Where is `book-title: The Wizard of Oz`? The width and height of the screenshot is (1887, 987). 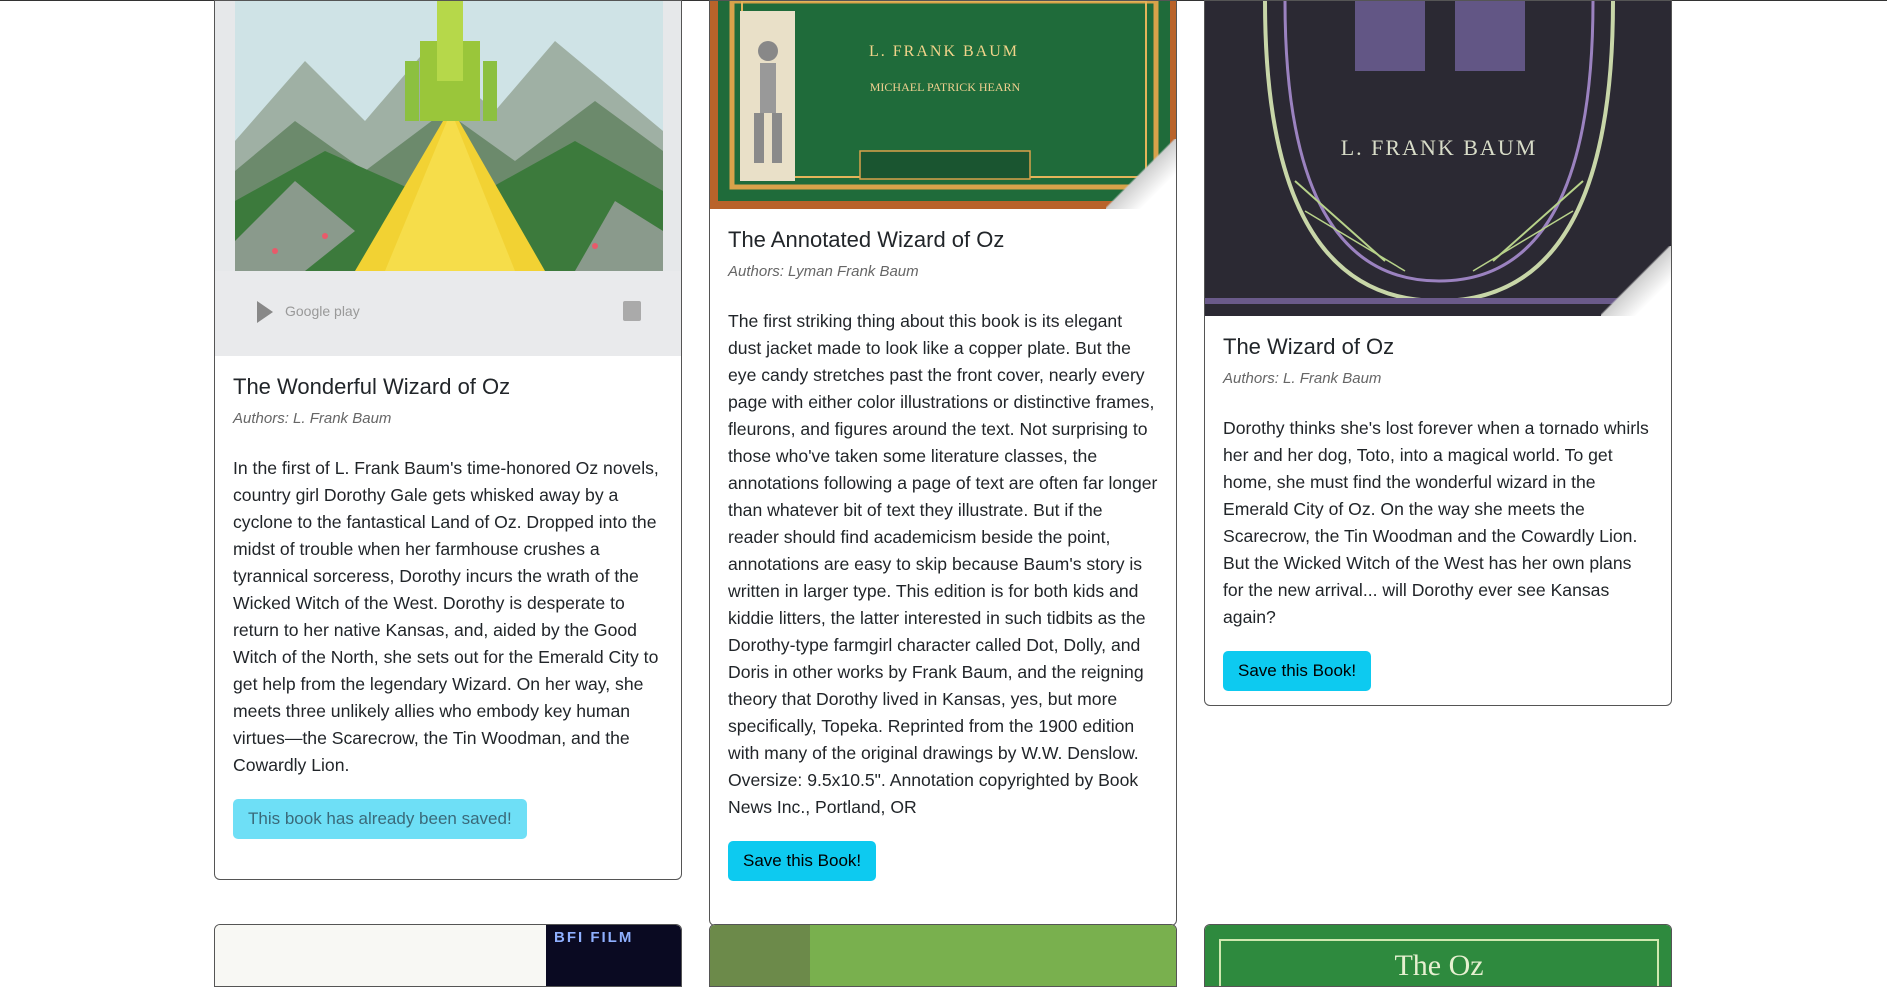 book-title: The Wizard of Oz is located at coordinates (1309, 346).